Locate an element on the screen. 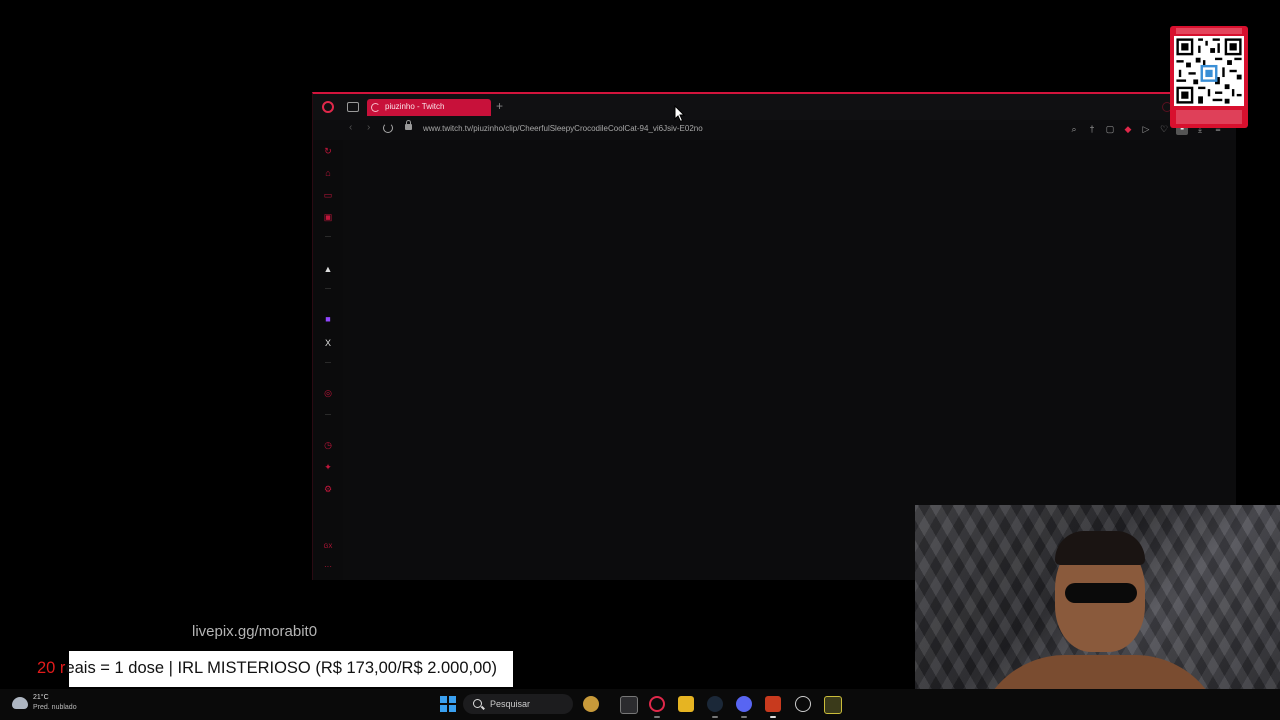 Image resolution: width=1280 pixels, height=720 pixels. qr-code-icon is located at coordinates (1209, 71).